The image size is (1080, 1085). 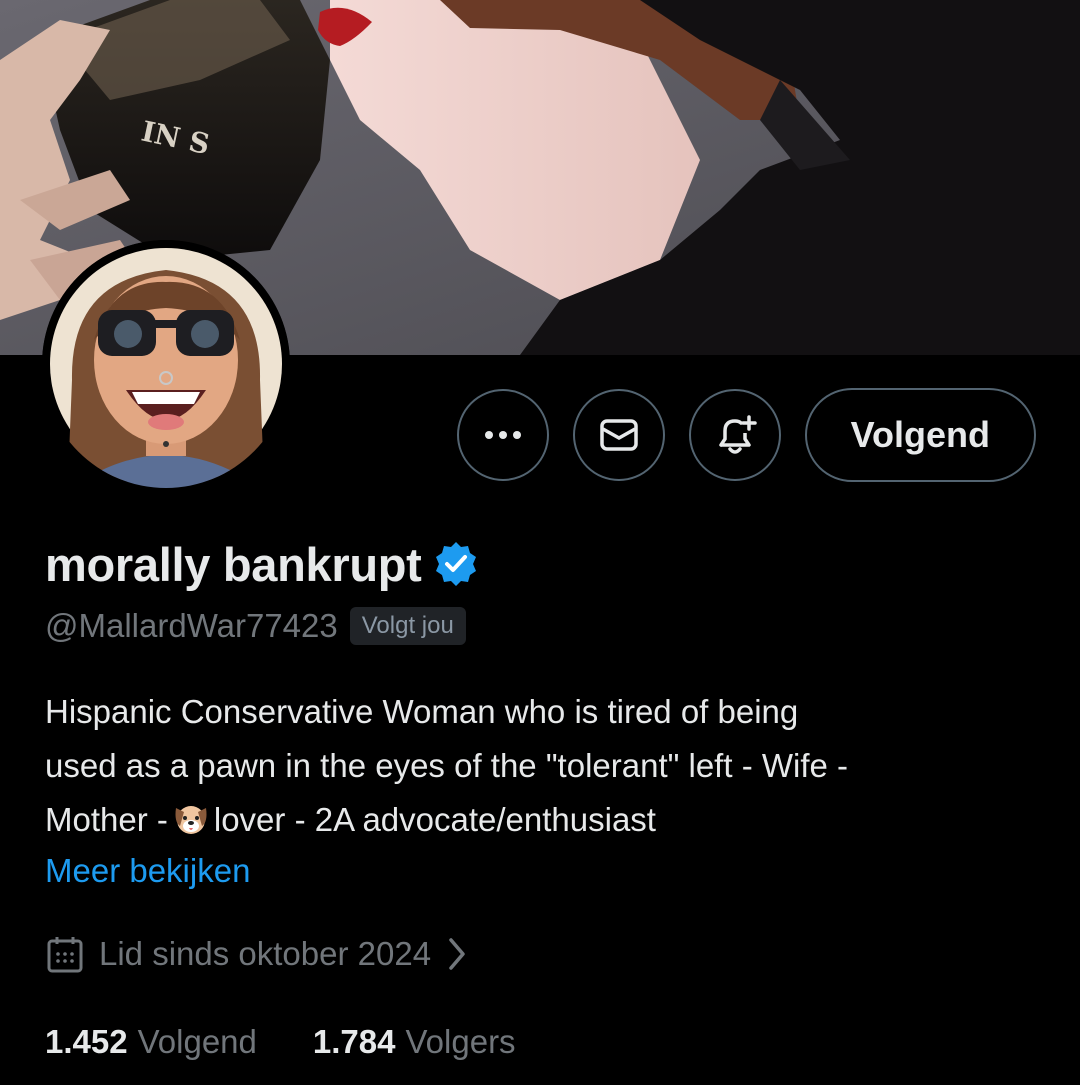 I want to click on bio-line: Mother - lover - 2A advocate/enthusiast, so click(x=545, y=823).